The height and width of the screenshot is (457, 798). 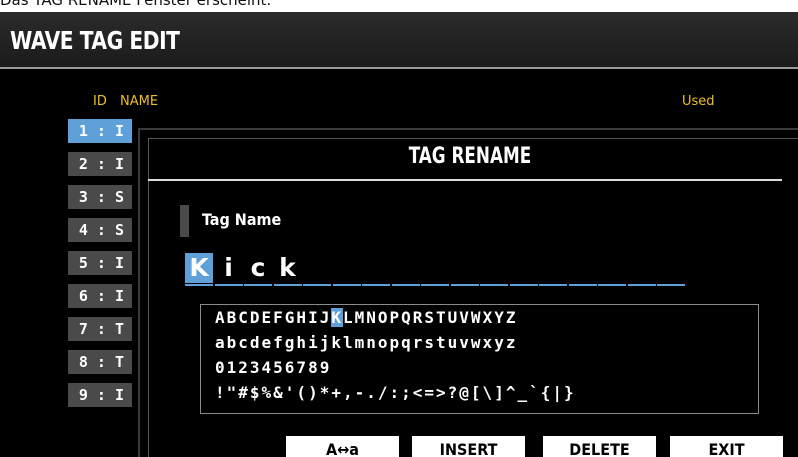 What do you see at coordinates (258, 268) in the screenshot?
I see `tag-name-char: c` at bounding box center [258, 268].